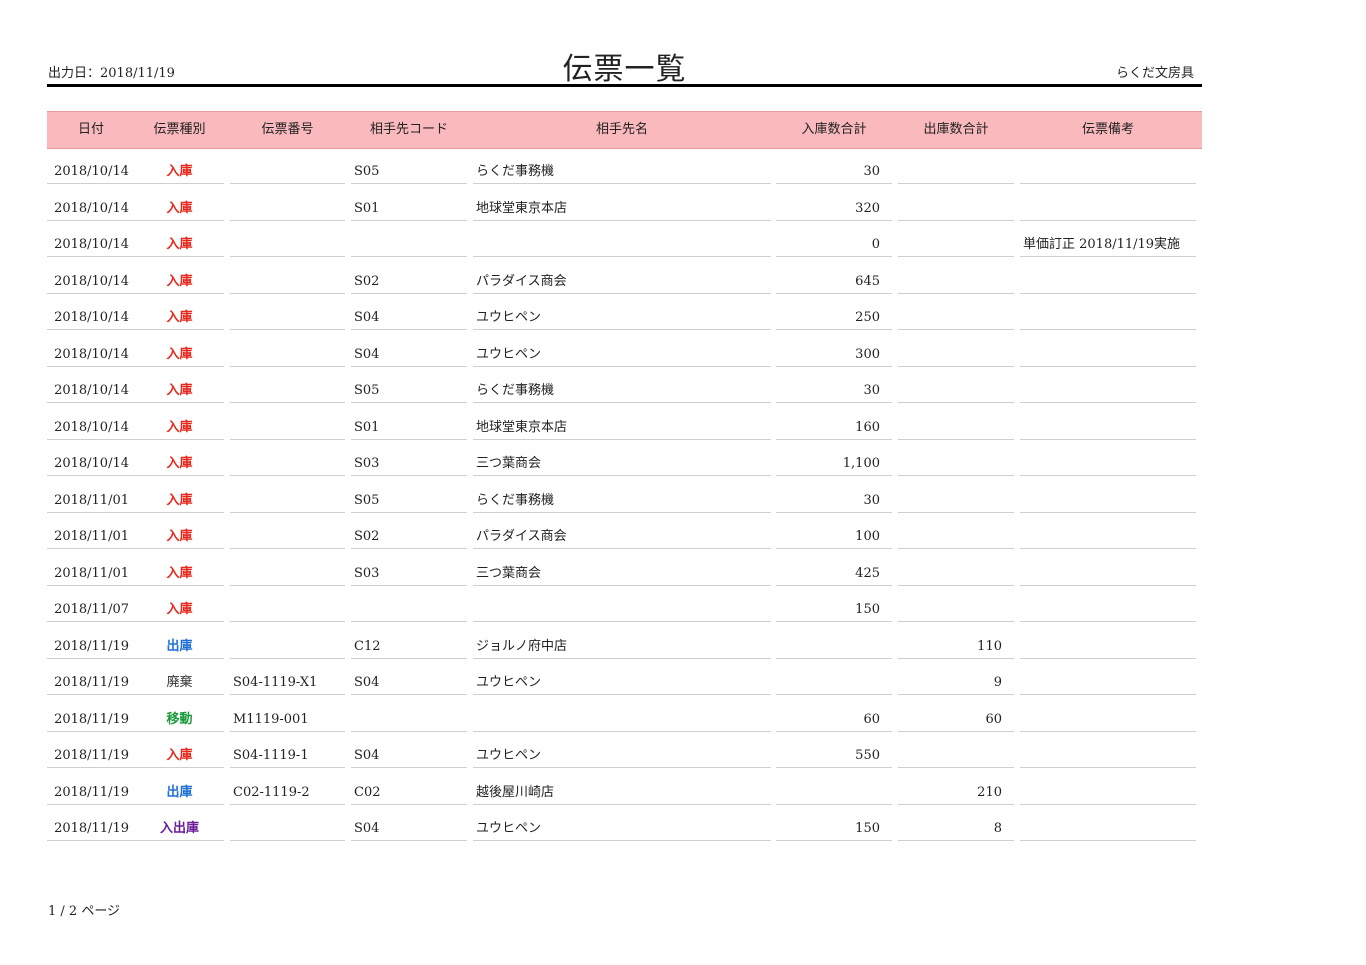 The image size is (1366, 965). Describe the element at coordinates (91, 424) in the screenshot. I see `cell-date: 2018/10/14` at that location.